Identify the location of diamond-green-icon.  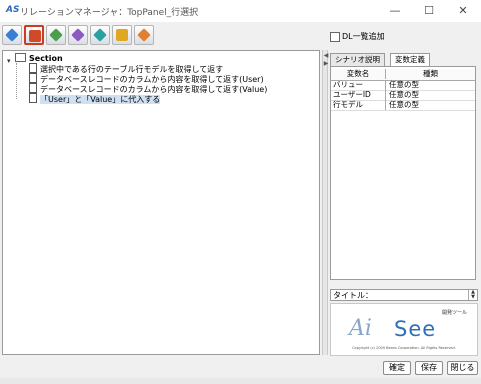
(56, 35).